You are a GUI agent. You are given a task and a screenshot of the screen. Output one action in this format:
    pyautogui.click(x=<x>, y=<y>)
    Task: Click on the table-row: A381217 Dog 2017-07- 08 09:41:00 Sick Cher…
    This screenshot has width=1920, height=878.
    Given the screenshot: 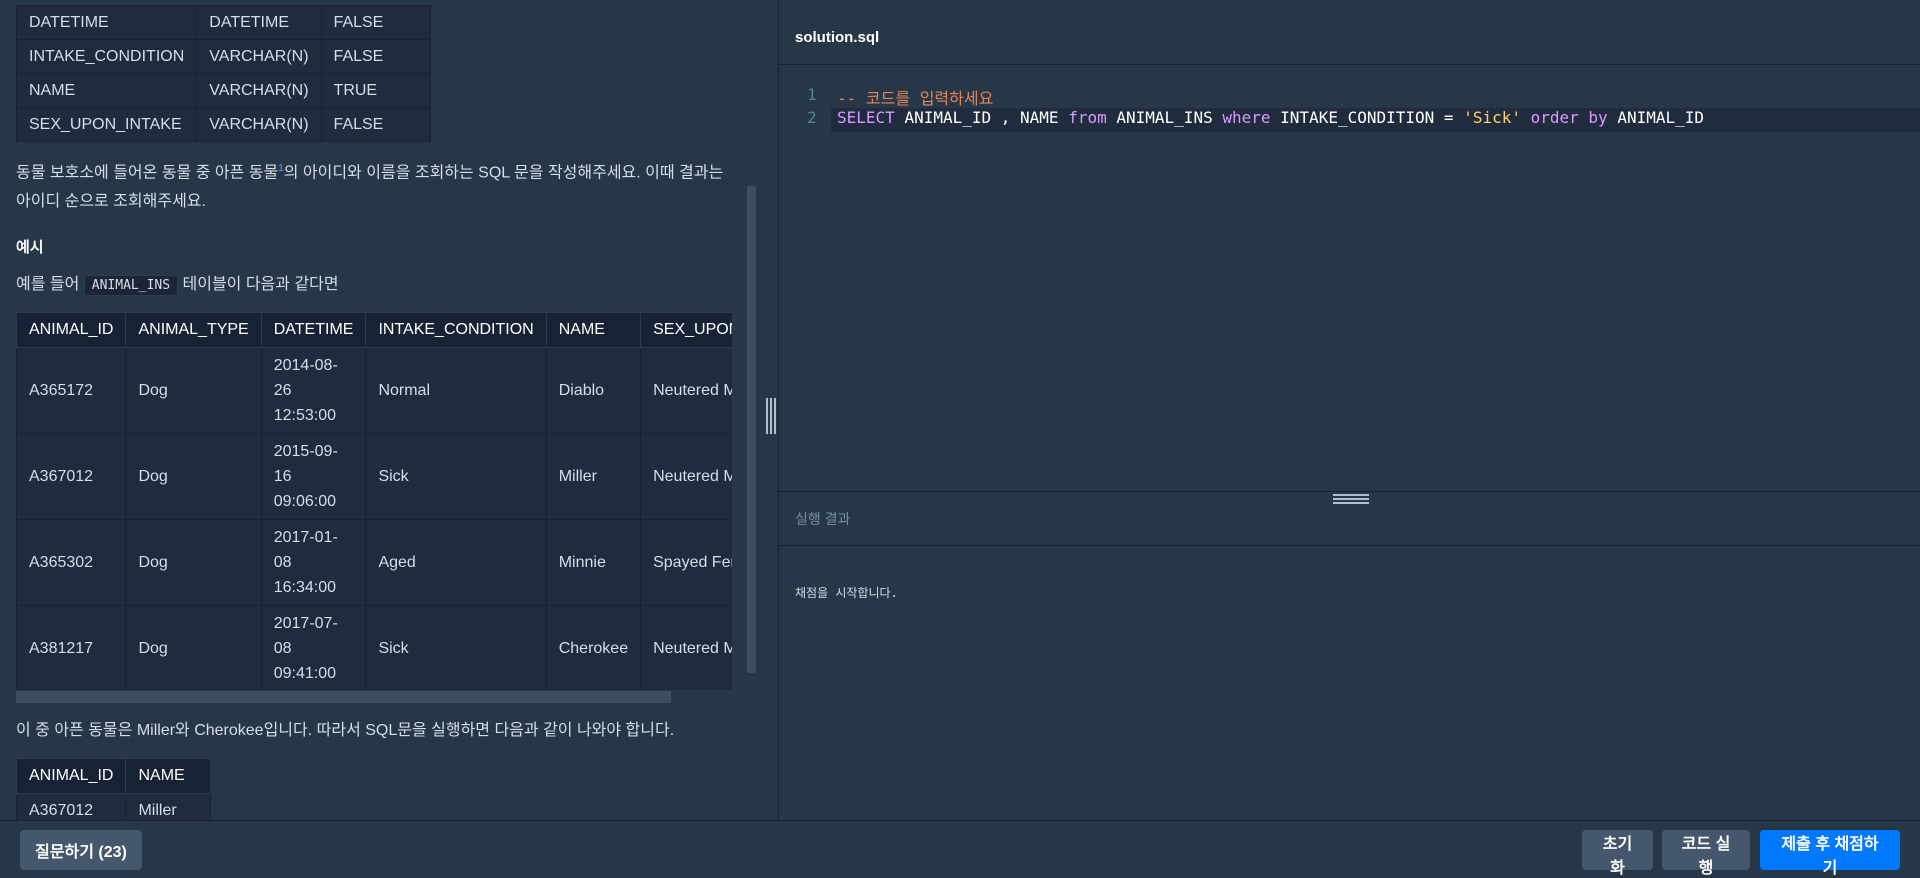 What is the action you would take?
    pyautogui.click(x=374, y=647)
    